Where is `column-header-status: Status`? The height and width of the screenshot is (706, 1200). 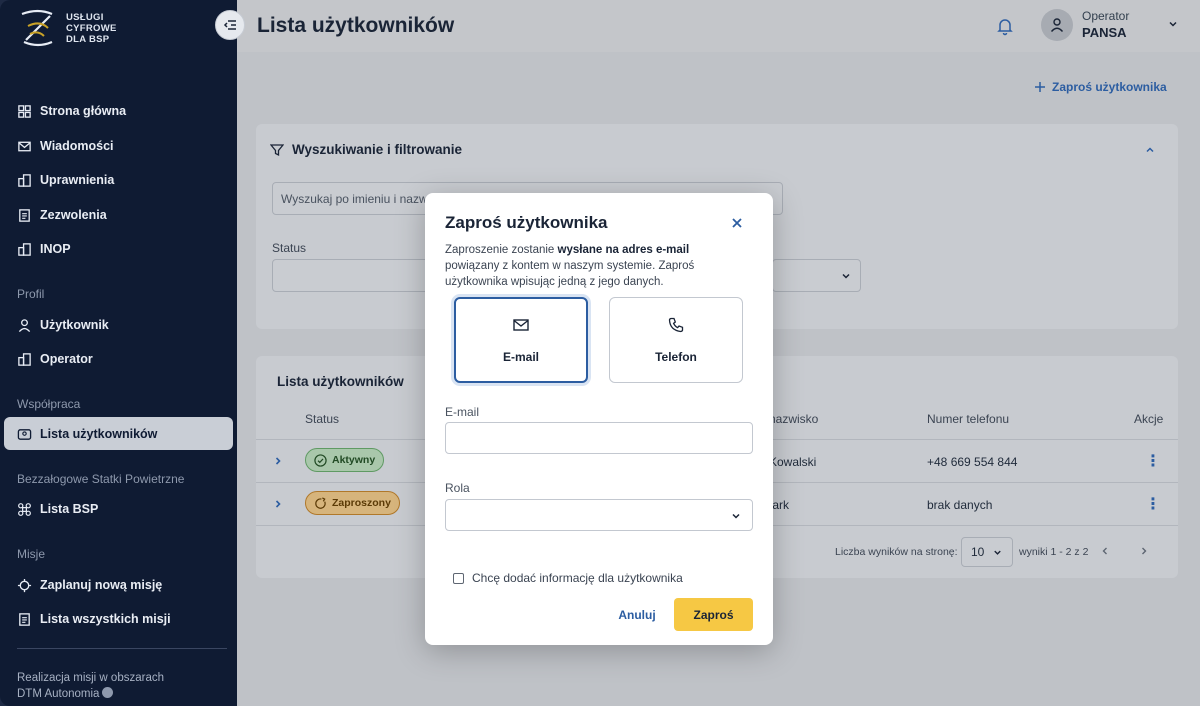 column-header-status: Status is located at coordinates (322, 419).